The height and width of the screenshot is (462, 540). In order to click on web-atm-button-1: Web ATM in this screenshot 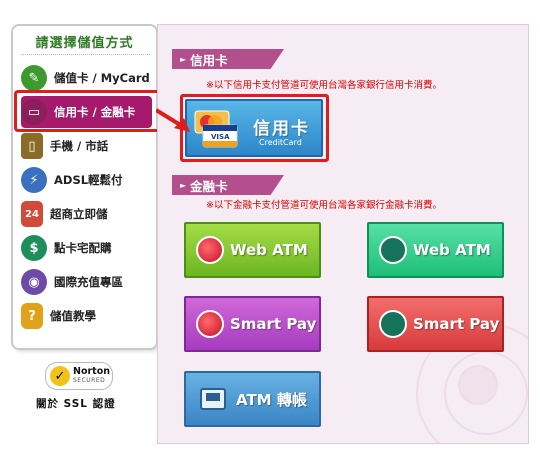, I will do `click(252, 250)`.